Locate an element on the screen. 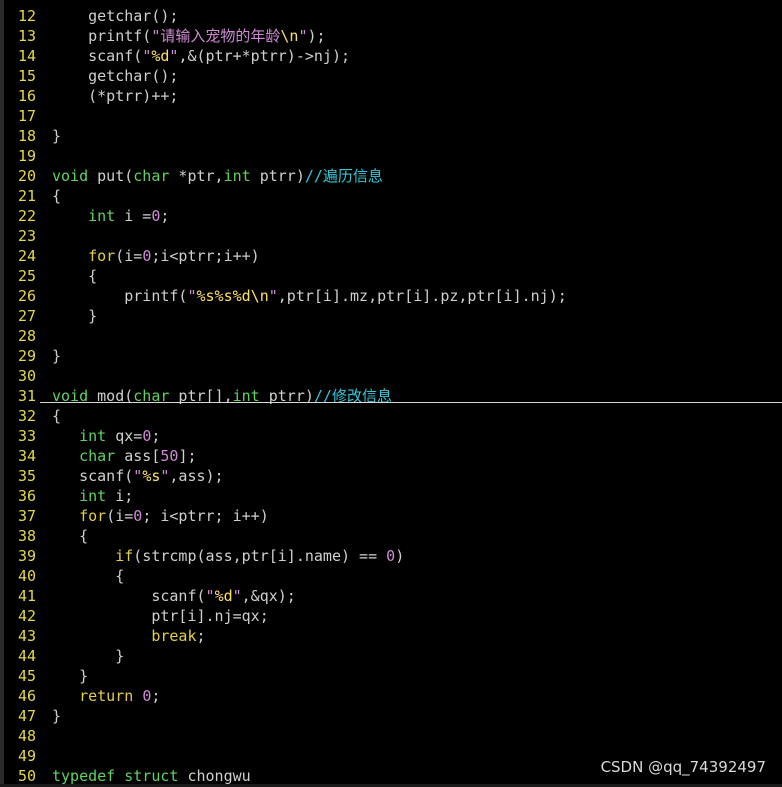 Image resolution: width=782 pixels, height=787 pixels. line-number: 47 is located at coordinates (26, 716).